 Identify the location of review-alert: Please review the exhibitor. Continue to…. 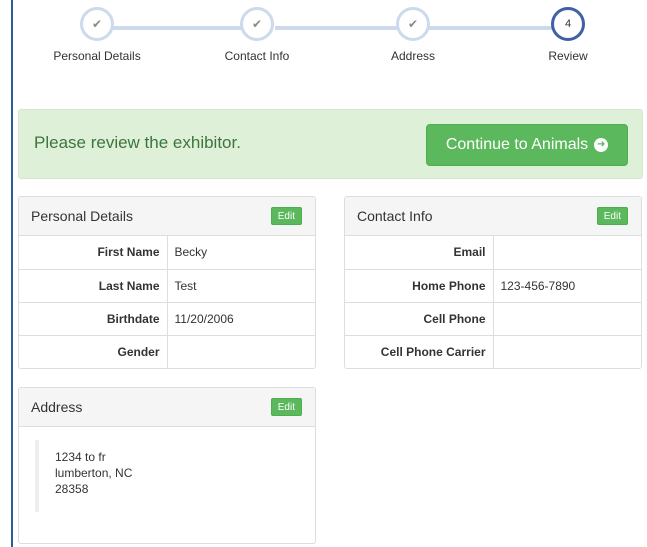
(330, 144).